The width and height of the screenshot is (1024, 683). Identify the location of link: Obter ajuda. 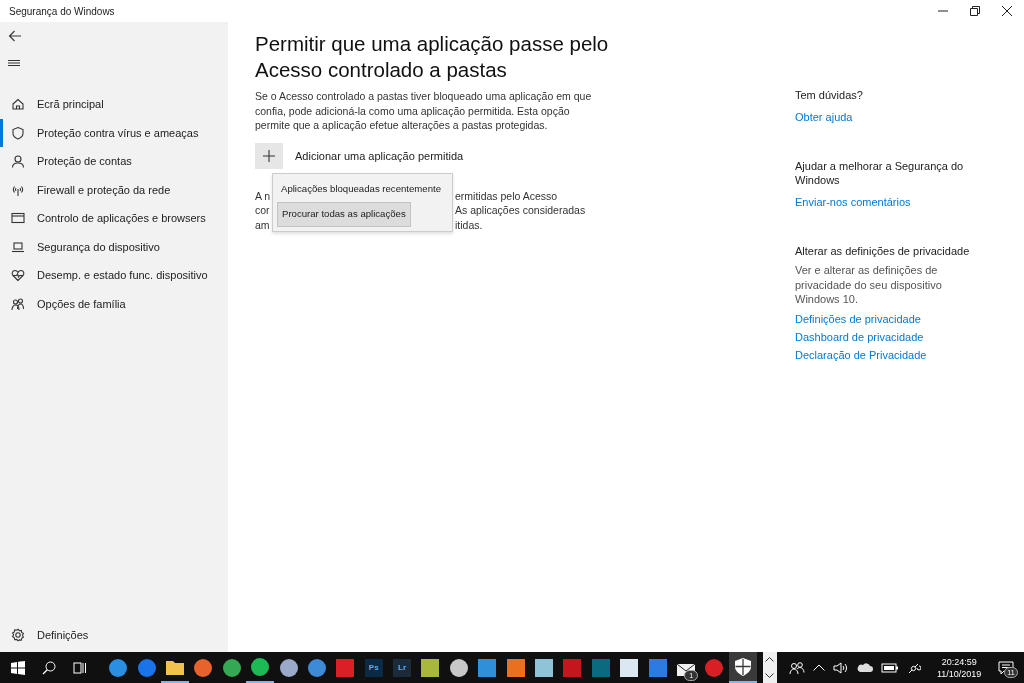
(885, 116).